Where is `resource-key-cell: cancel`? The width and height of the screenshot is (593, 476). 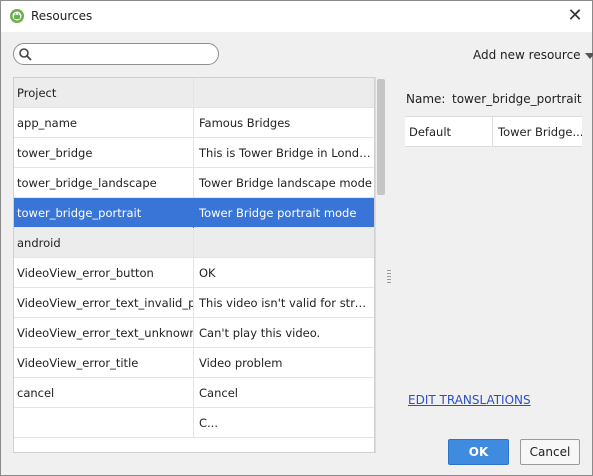
resource-key-cell: cancel is located at coordinates (104, 393).